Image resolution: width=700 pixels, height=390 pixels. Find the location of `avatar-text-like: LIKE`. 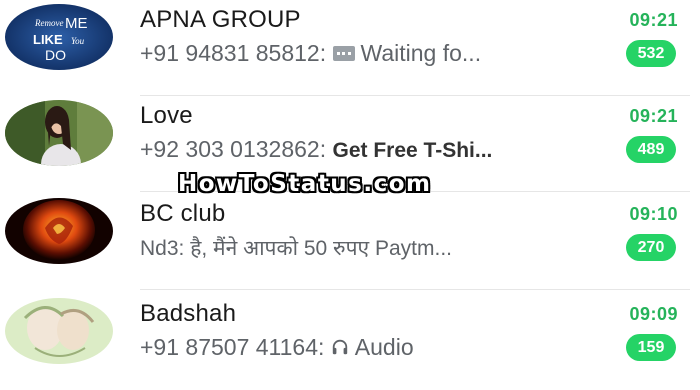

avatar-text-like: LIKE is located at coordinates (48, 39).